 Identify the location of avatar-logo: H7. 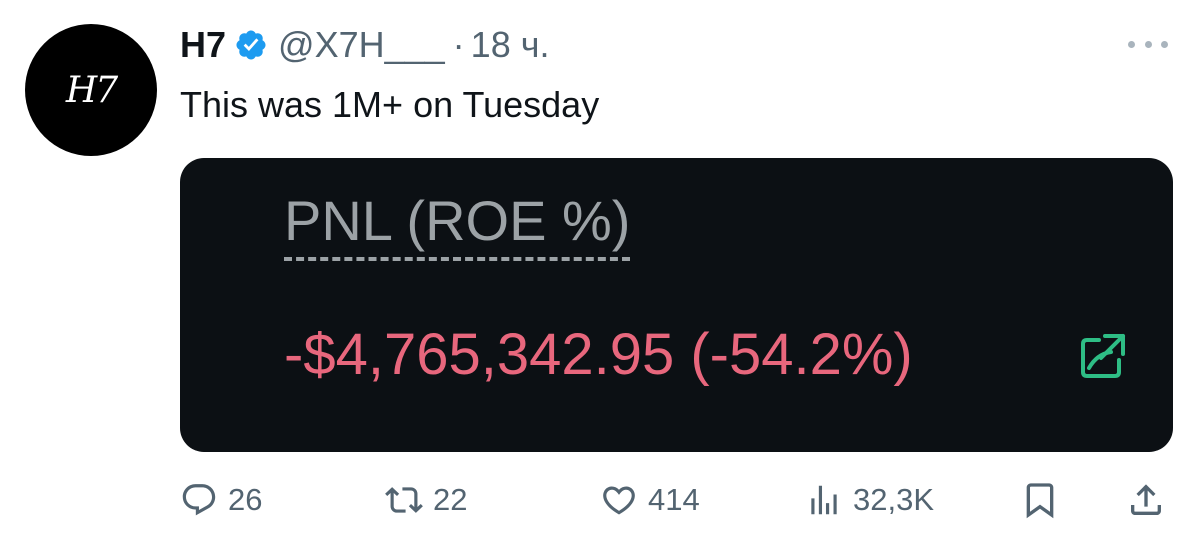
(91, 90).